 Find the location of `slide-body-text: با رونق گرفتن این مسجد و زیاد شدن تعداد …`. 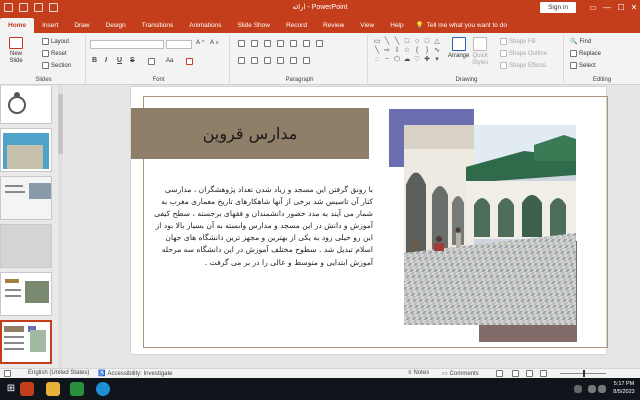

slide-body-text: با رونق گرفتن این مسجد و زیاد شدن تعداد … is located at coordinates (263, 256).